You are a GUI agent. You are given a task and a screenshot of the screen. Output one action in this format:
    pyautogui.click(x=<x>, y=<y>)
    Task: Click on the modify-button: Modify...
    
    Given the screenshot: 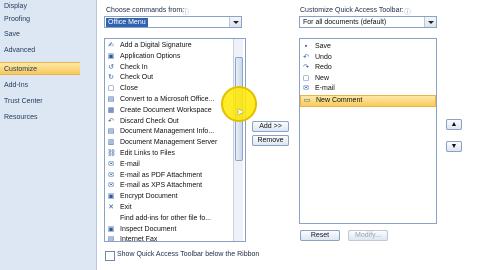 What is the action you would take?
    pyautogui.click(x=368, y=235)
    